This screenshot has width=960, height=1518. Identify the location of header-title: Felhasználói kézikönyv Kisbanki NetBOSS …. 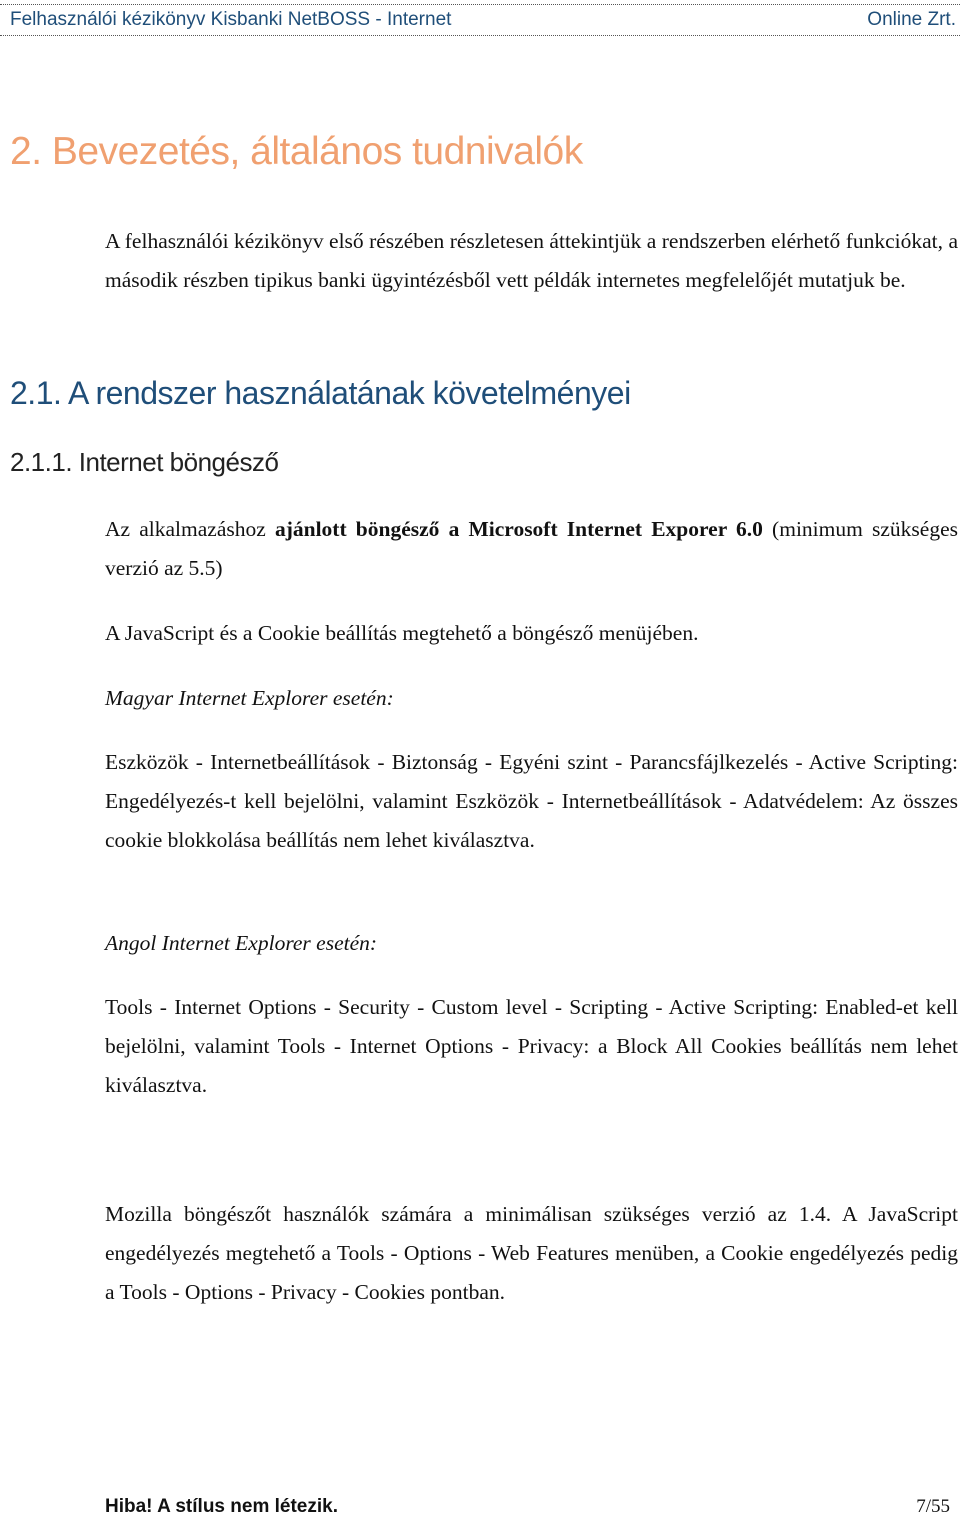
(231, 19).